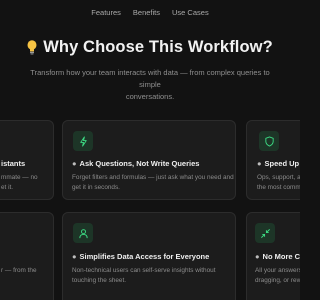 This screenshot has height=300, width=320. Describe the element at coordinates (190, 12) in the screenshot. I see `nav-link-use-cases: Use Cases` at that location.